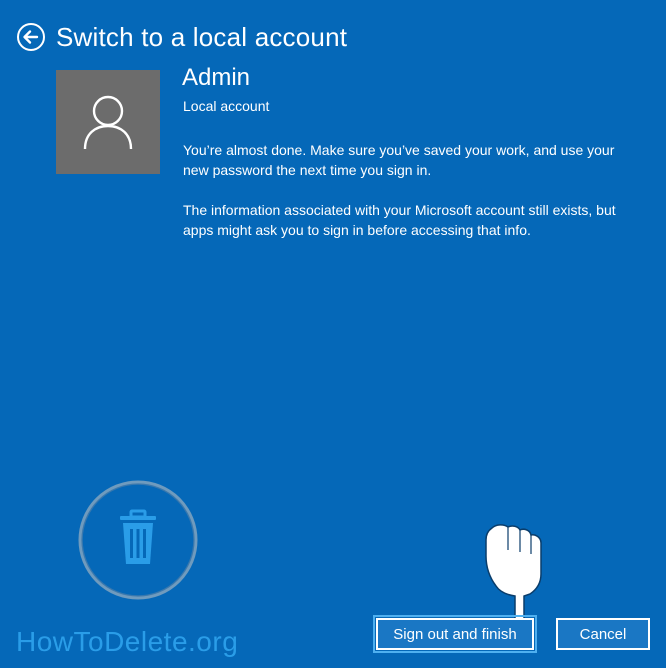 The height and width of the screenshot is (668, 666). Describe the element at coordinates (513, 577) in the screenshot. I see `pointing-hand-icon` at that location.